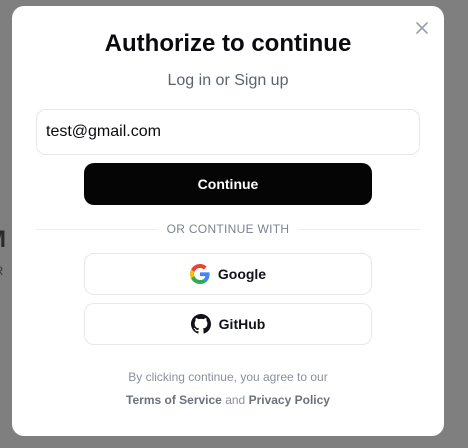  I want to click on github-login-label: GitHub, so click(242, 324).